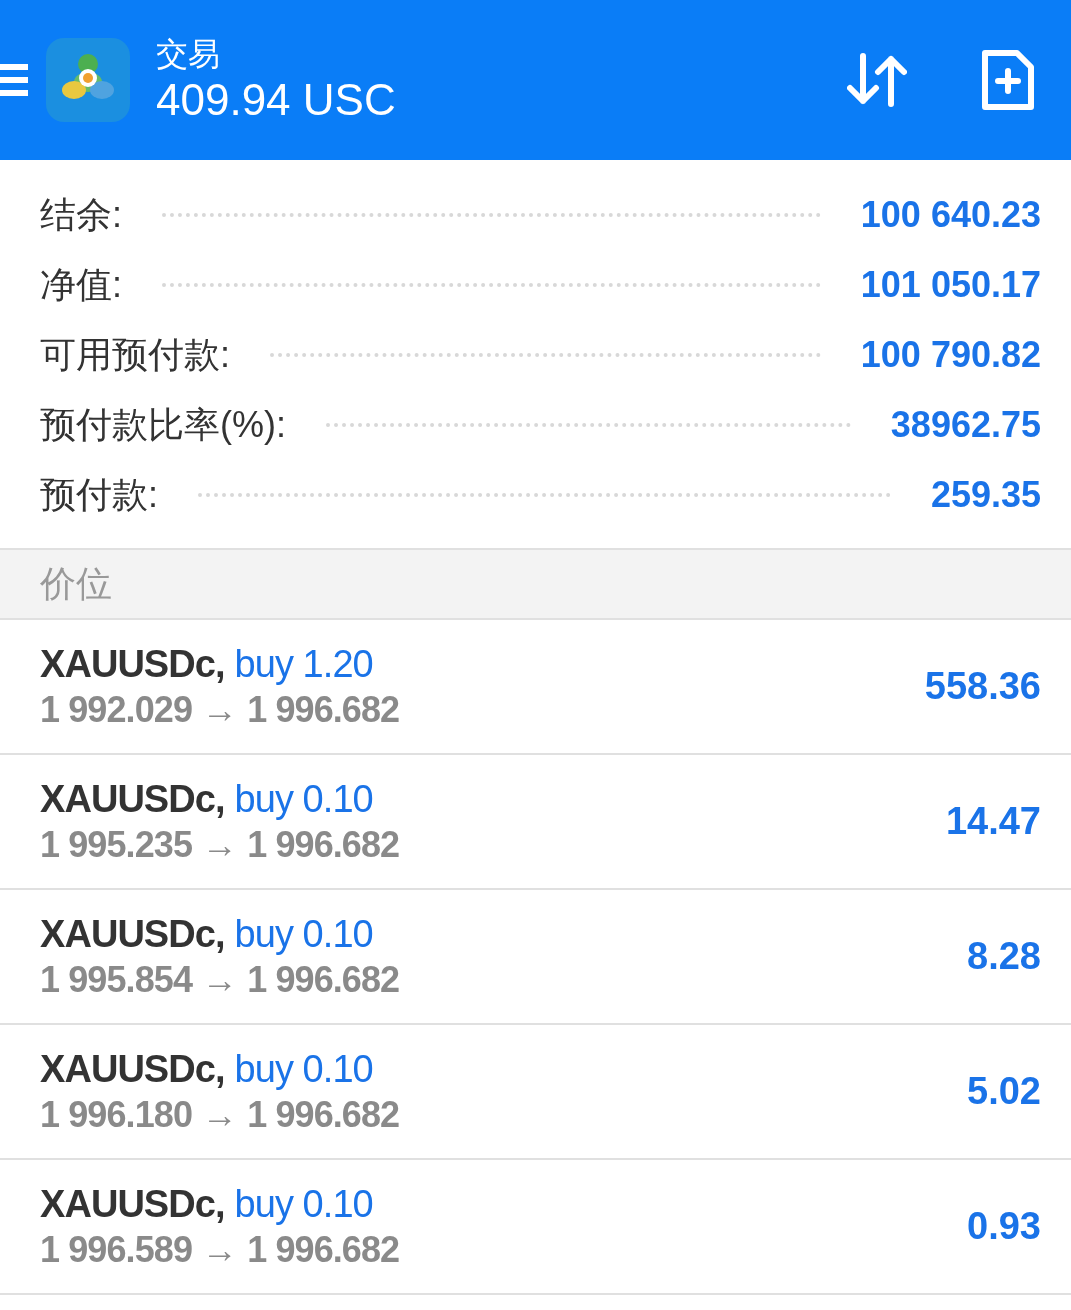 The width and height of the screenshot is (1071, 1310). Describe the element at coordinates (76, 584) in the screenshot. I see `section-title: 价位` at that location.